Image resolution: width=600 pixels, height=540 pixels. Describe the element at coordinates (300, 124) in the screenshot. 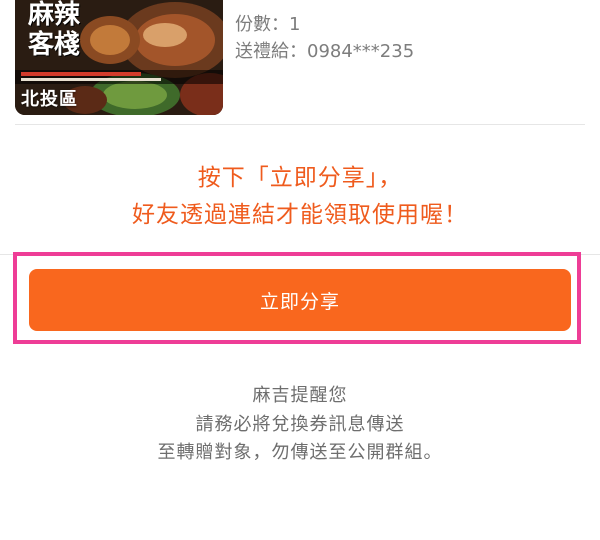

I see `divider` at that location.